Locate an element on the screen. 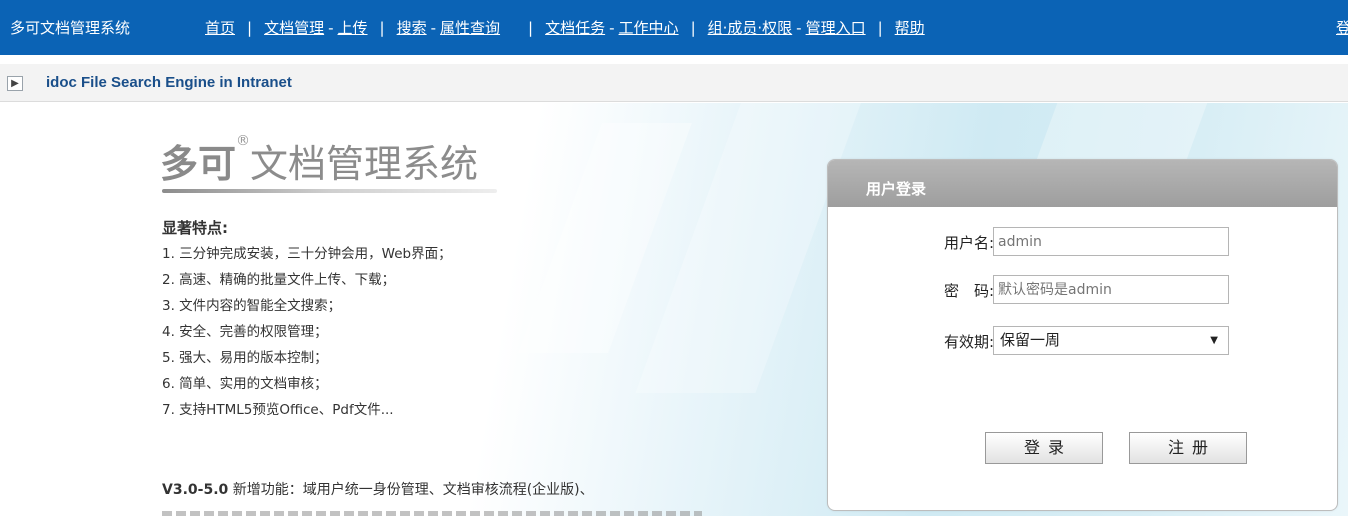 This screenshot has width=1348, height=516. password-label: 密 码: is located at coordinates (968, 291).